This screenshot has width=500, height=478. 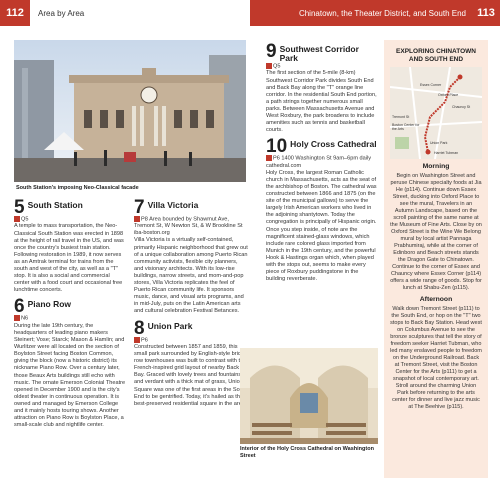 I want to click on afternoon-heading: Afternoon, so click(x=436, y=299).